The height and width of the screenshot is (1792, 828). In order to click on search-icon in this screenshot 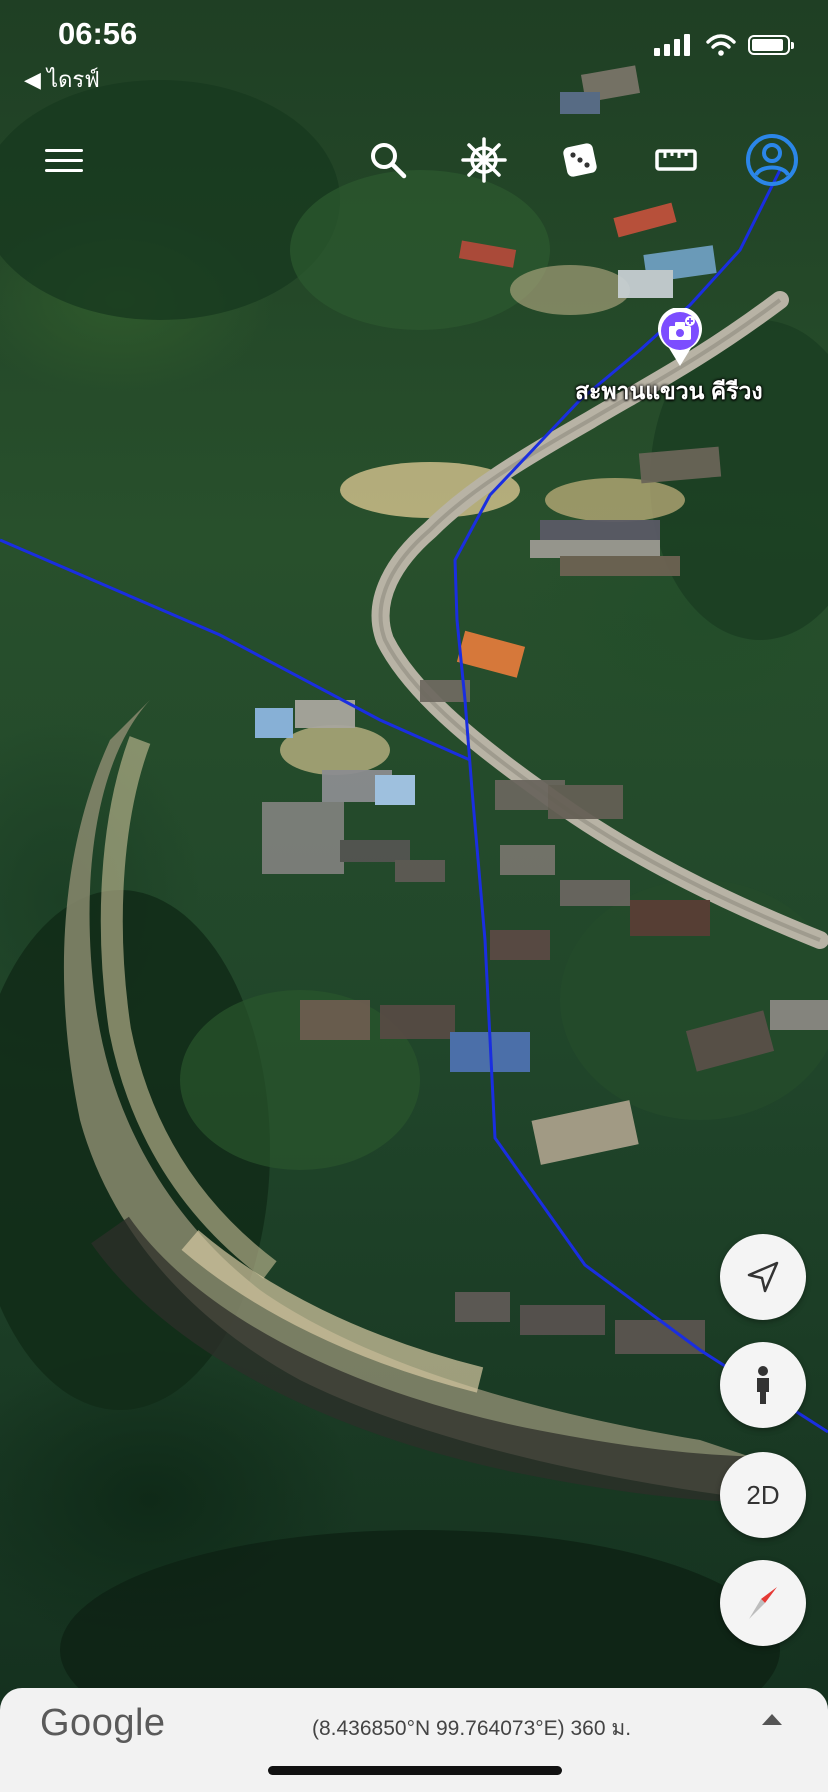, I will do `click(389, 161)`.